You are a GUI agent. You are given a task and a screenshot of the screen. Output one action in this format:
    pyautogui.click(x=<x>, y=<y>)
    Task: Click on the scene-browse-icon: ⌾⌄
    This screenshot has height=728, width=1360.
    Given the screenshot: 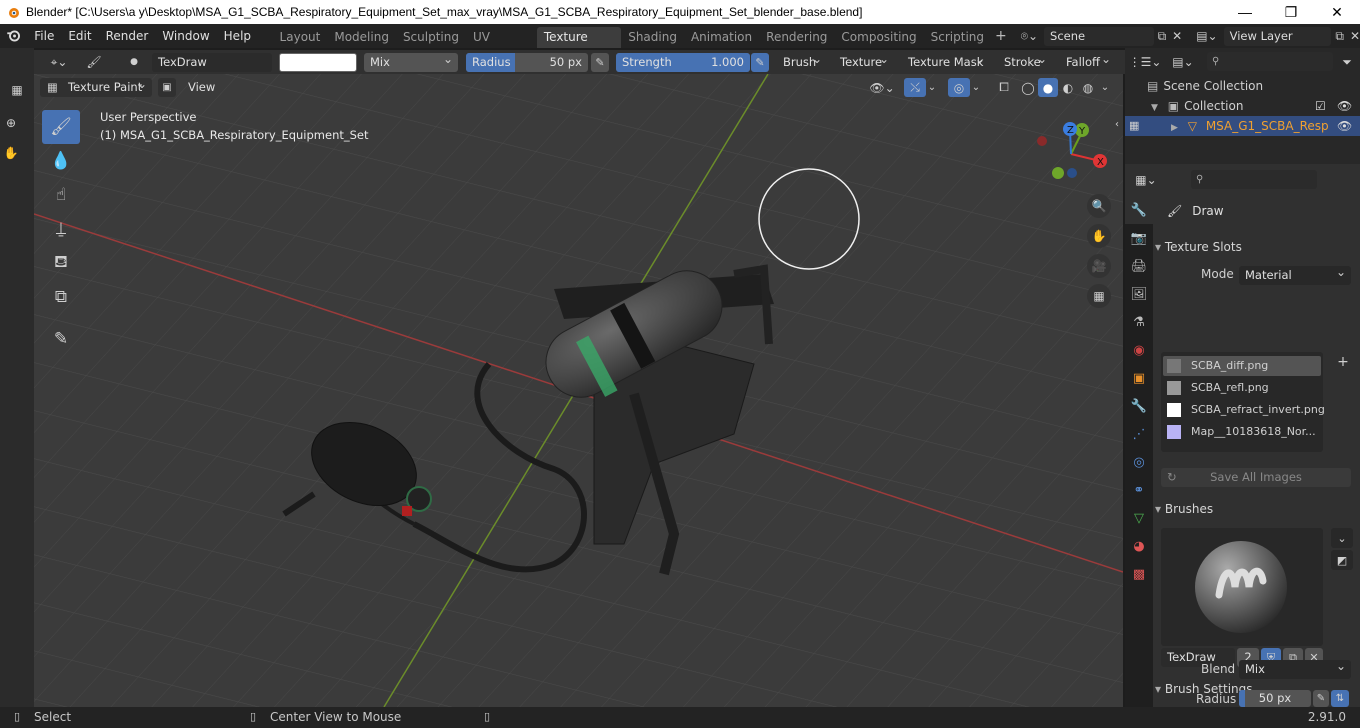 What is the action you would take?
    pyautogui.click(x=1029, y=36)
    